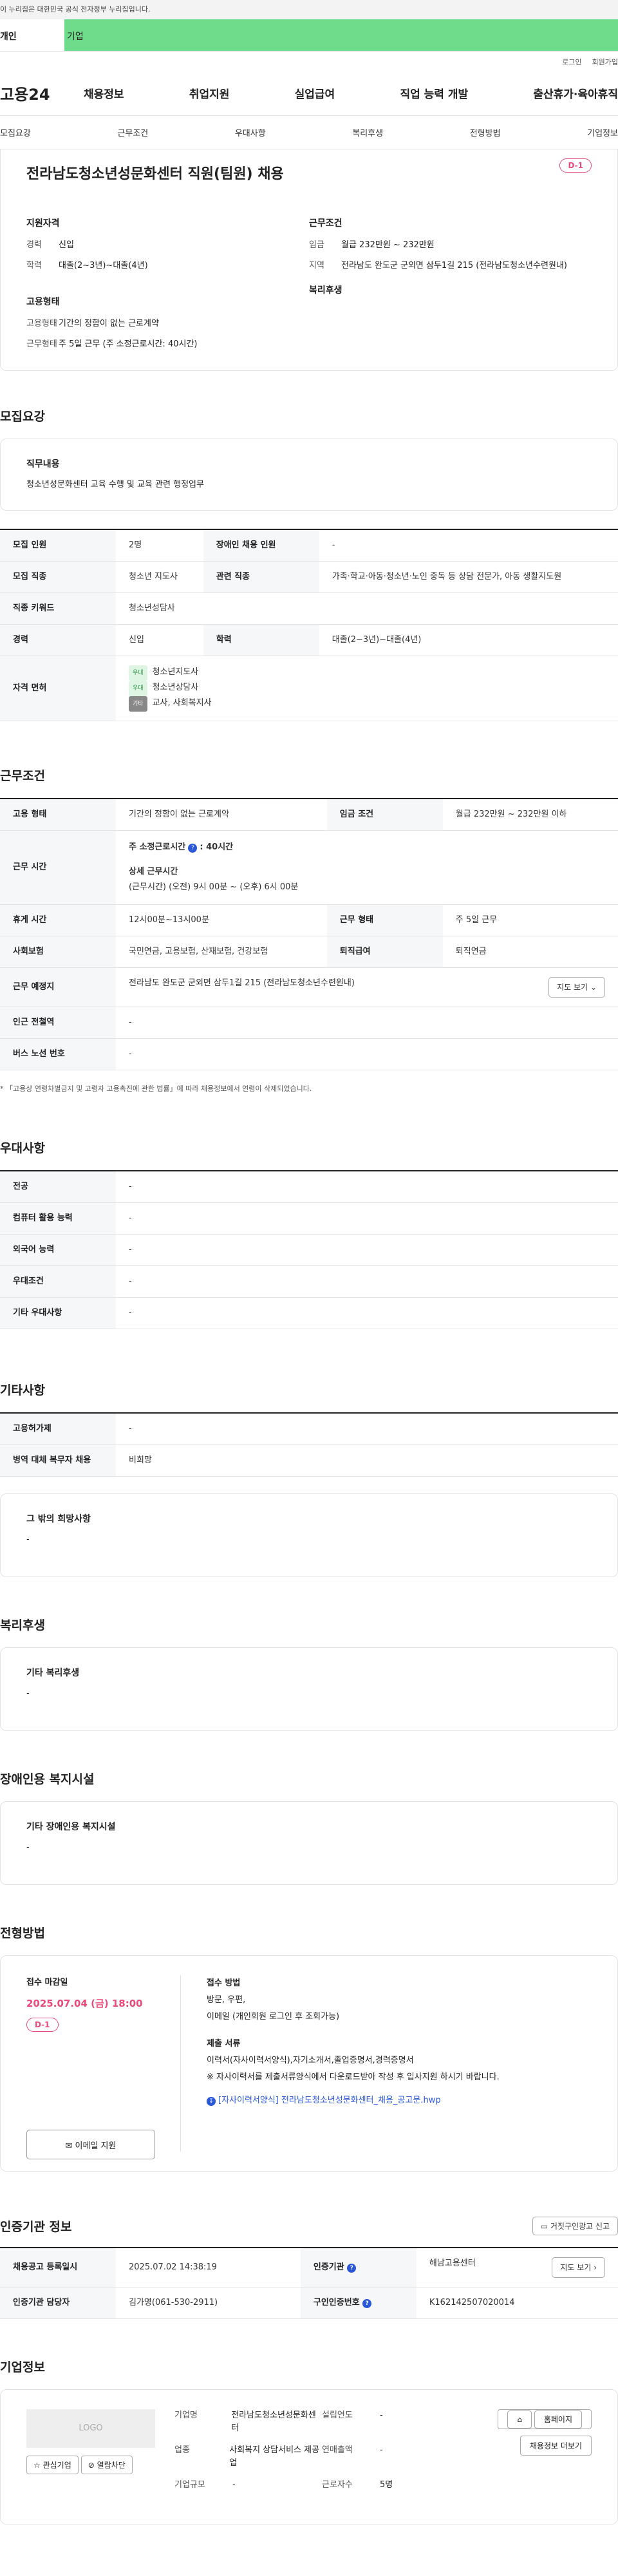 The image size is (618, 2576). I want to click on table-row: 전공 -, so click(309, 1187).